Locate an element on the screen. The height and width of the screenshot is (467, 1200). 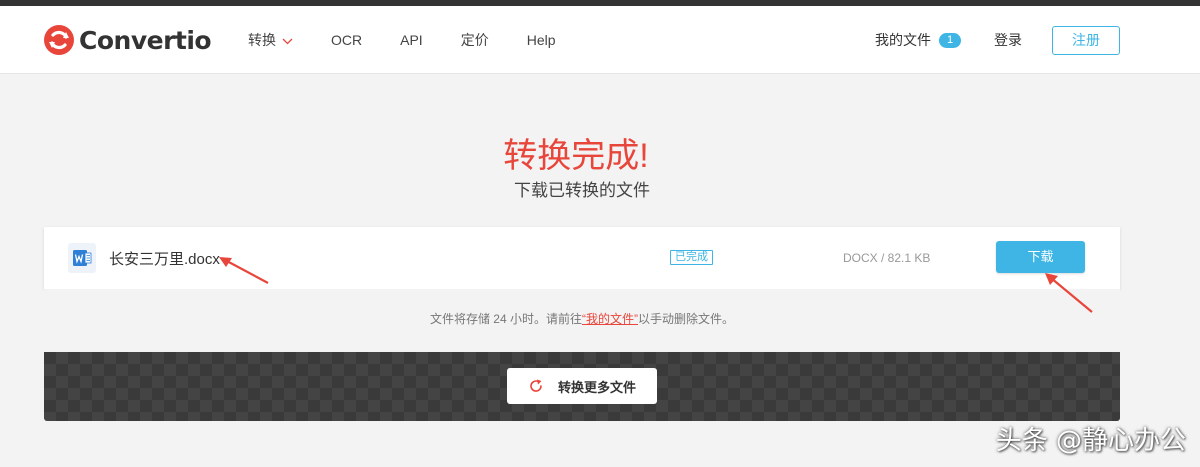
download-button: 下载 is located at coordinates (1040, 257).